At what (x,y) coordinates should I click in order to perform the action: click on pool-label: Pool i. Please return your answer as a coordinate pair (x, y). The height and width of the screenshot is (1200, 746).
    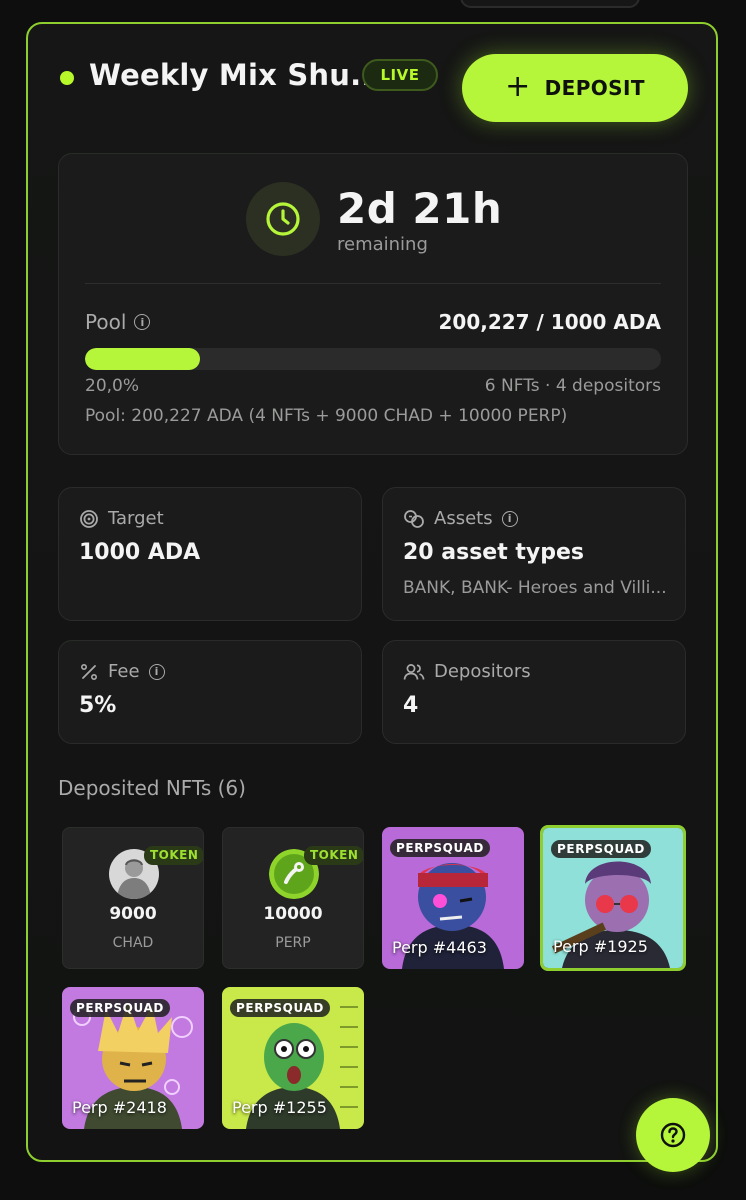
    Looking at the image, I should click on (118, 322).